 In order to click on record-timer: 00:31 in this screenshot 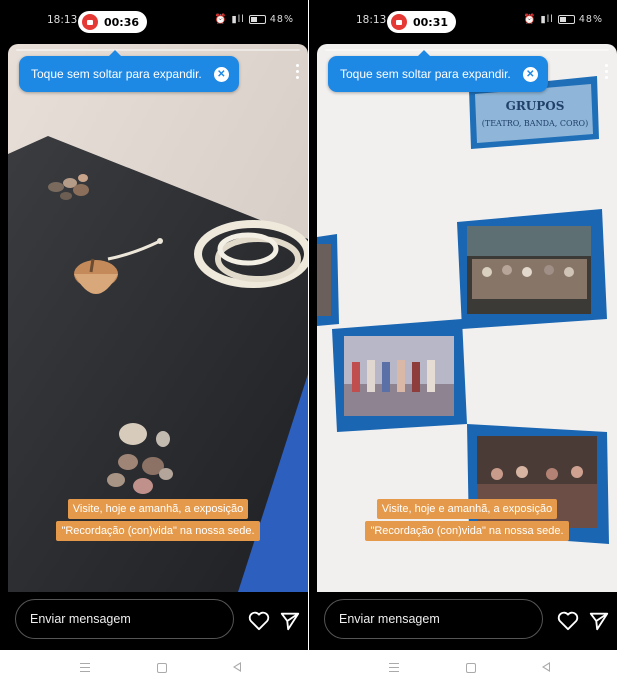, I will do `click(431, 22)`.